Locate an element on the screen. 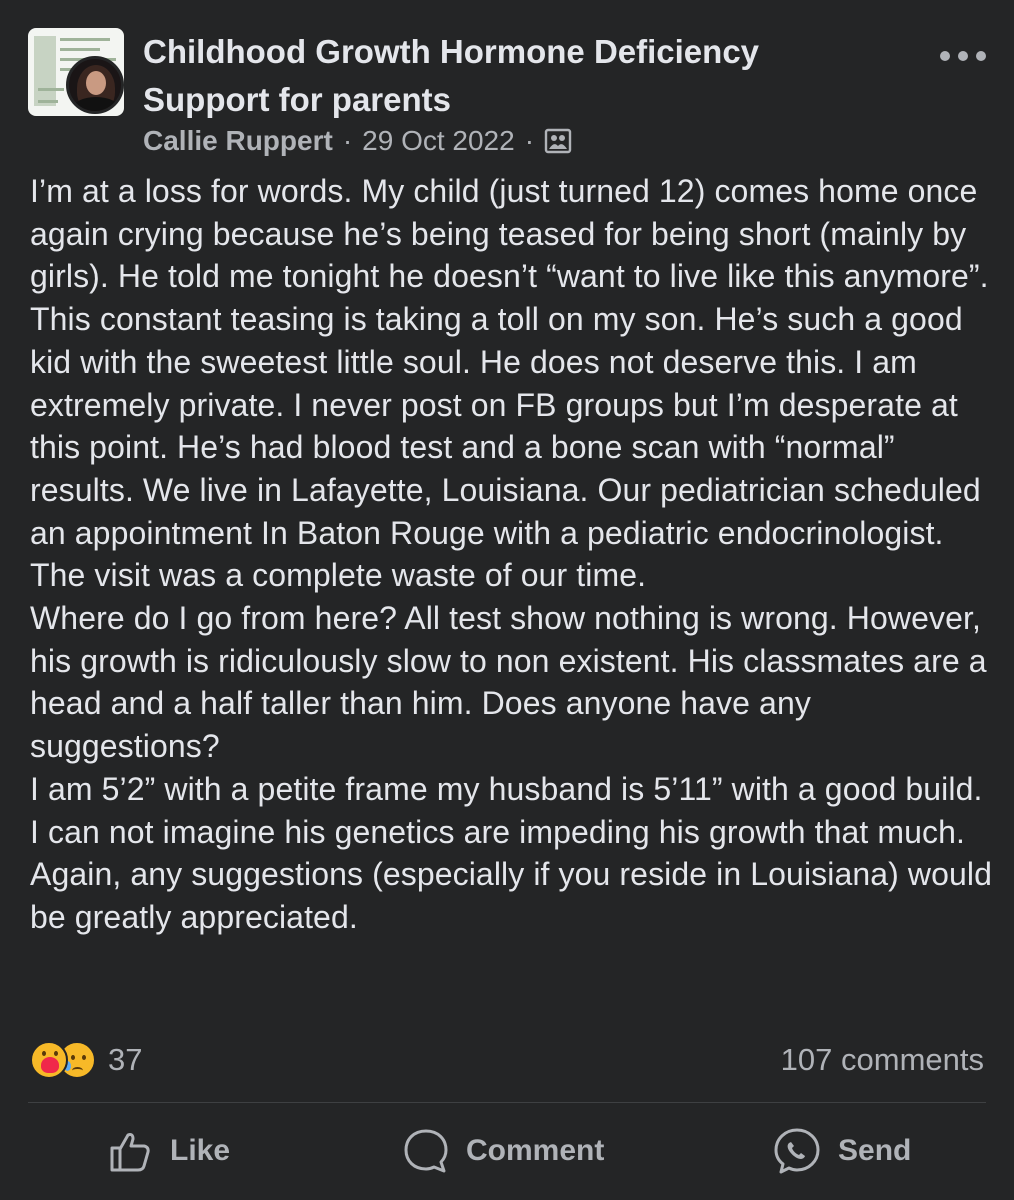  post-meta: Callie Ruppert · 29 Oct 2022 · is located at coordinates (357, 141).